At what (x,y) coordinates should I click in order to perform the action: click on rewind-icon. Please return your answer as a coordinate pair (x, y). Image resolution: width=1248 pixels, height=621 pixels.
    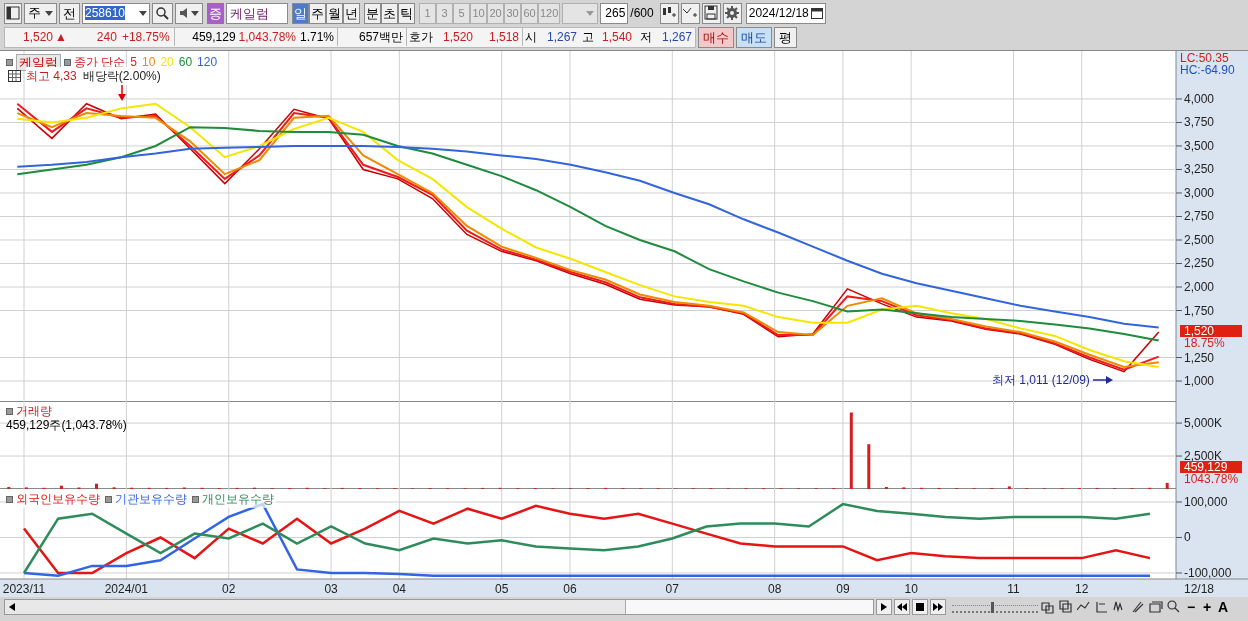
    Looking at the image, I should click on (902, 607).